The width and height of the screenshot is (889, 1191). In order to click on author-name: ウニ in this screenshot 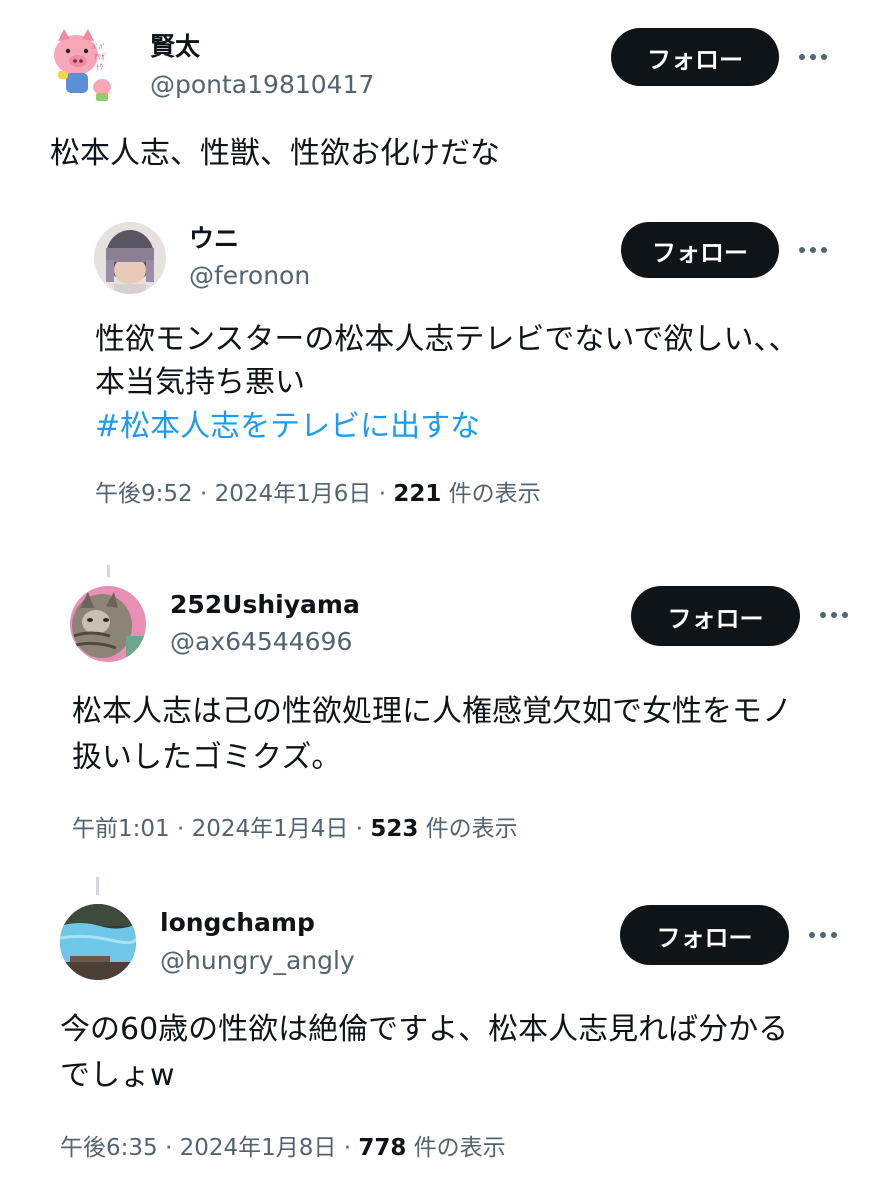, I will do `click(214, 239)`.